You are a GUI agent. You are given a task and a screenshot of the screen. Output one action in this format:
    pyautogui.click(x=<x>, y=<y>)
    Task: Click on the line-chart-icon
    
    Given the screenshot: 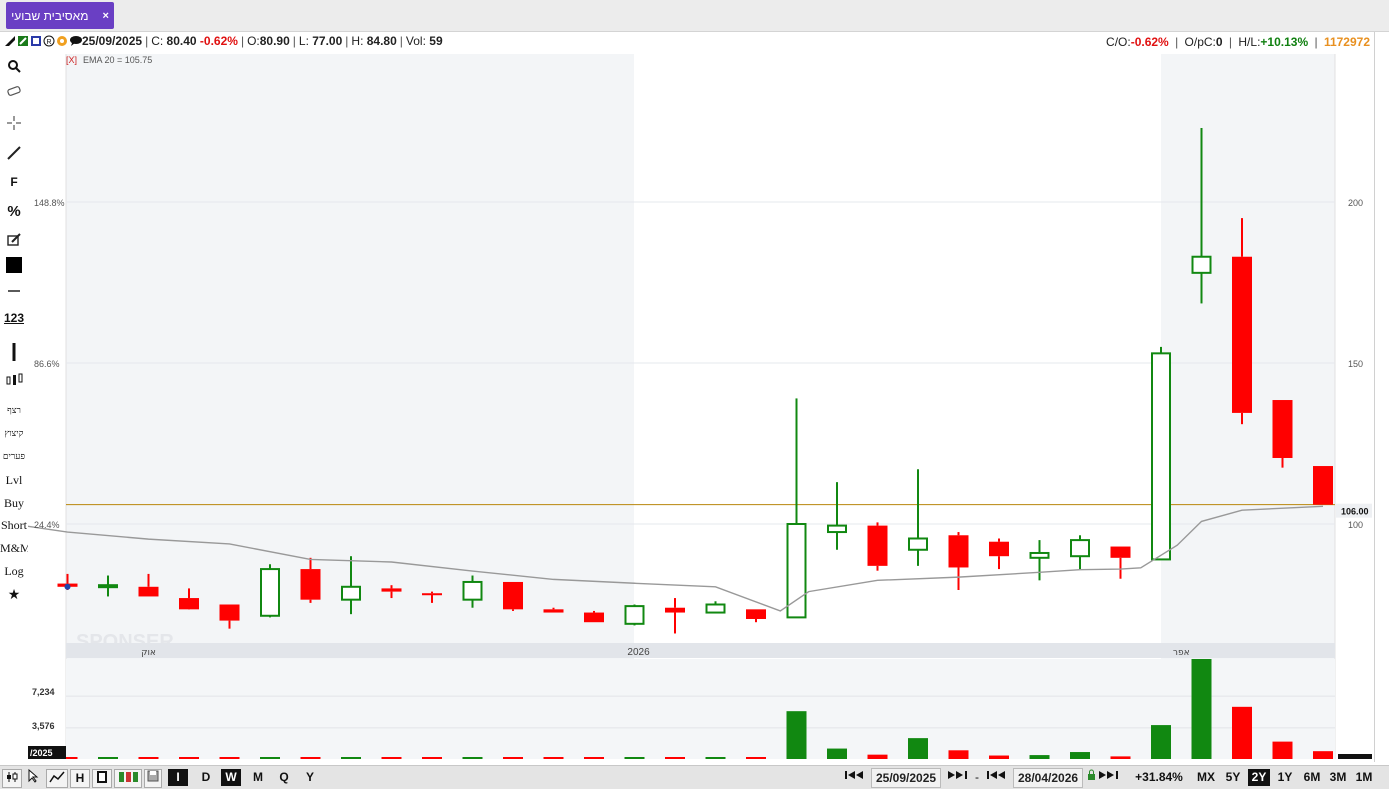 What is the action you would take?
    pyautogui.click(x=57, y=778)
    